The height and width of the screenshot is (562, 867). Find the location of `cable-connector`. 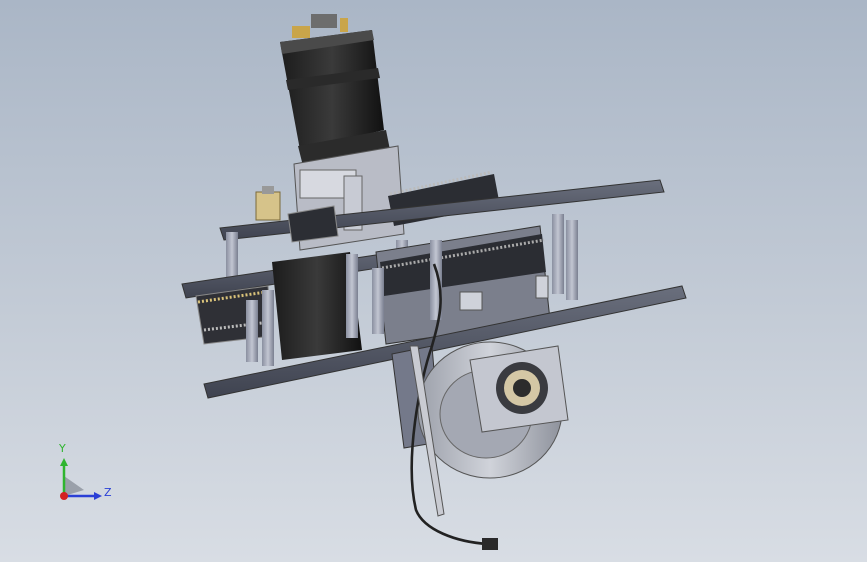

cable-connector is located at coordinates (490, 544).